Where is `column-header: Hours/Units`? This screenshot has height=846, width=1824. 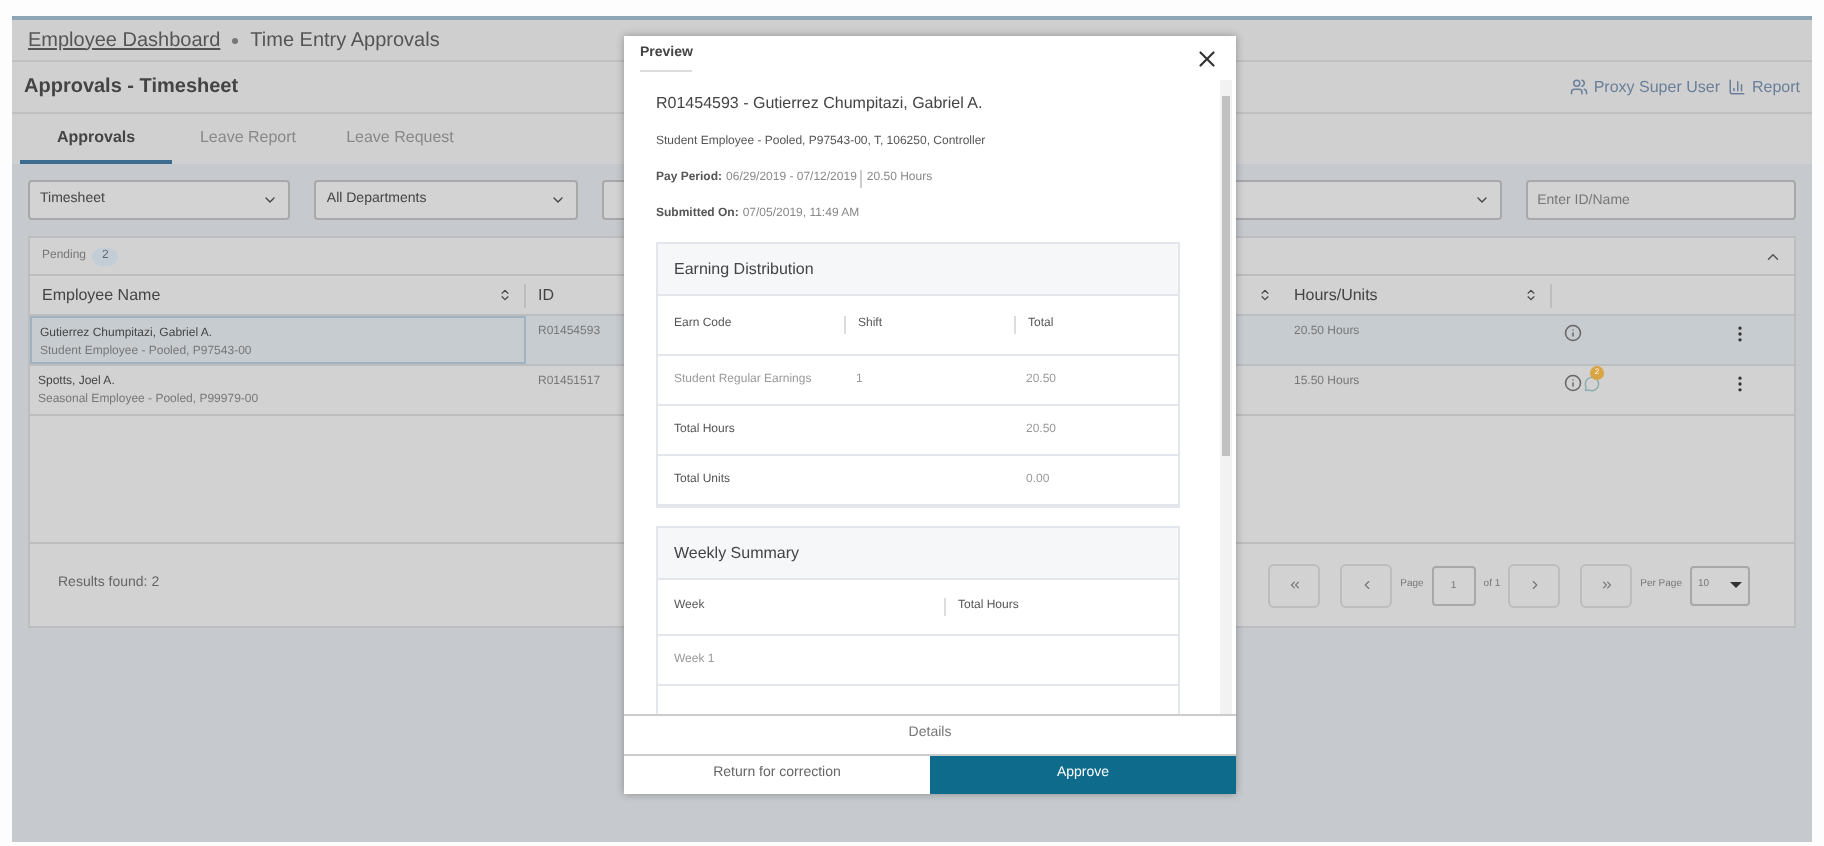
column-header: Hours/Units is located at coordinates (1417, 295).